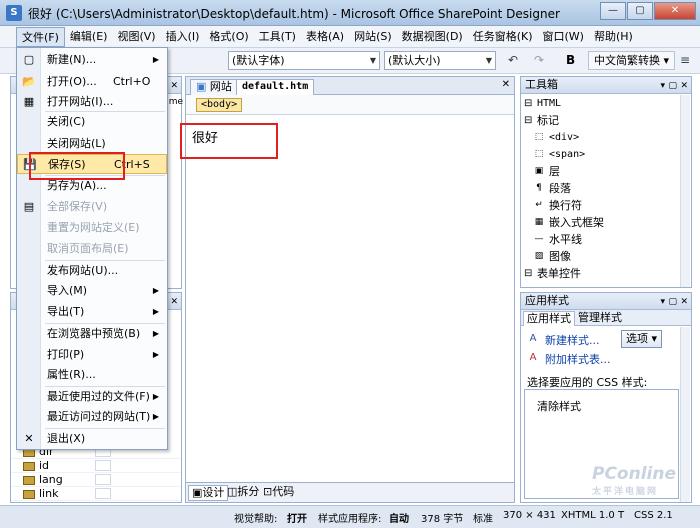  What do you see at coordinates (89, 37) in the screenshot?
I see `menu-edit: 编辑(E)` at bounding box center [89, 37].